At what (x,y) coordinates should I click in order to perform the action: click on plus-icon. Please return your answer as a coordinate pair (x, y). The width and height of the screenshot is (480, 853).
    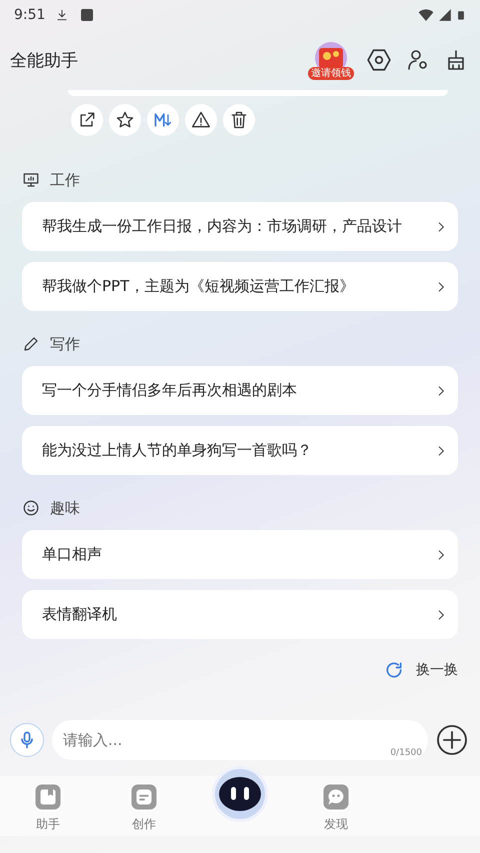
    Looking at the image, I should click on (452, 740).